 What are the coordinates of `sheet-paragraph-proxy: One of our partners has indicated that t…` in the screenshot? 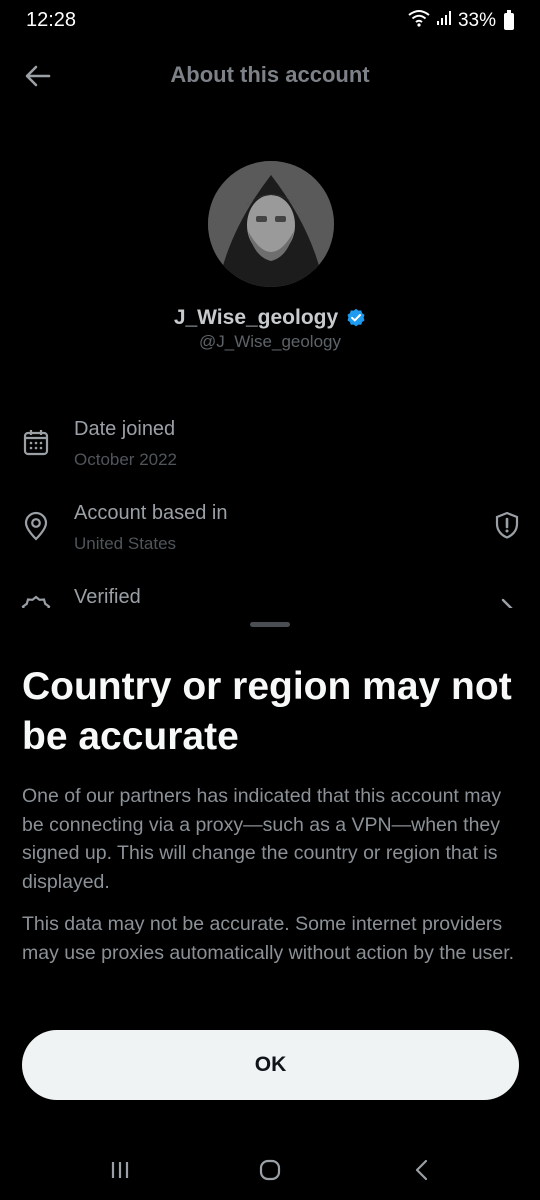 It's located at (262, 839).